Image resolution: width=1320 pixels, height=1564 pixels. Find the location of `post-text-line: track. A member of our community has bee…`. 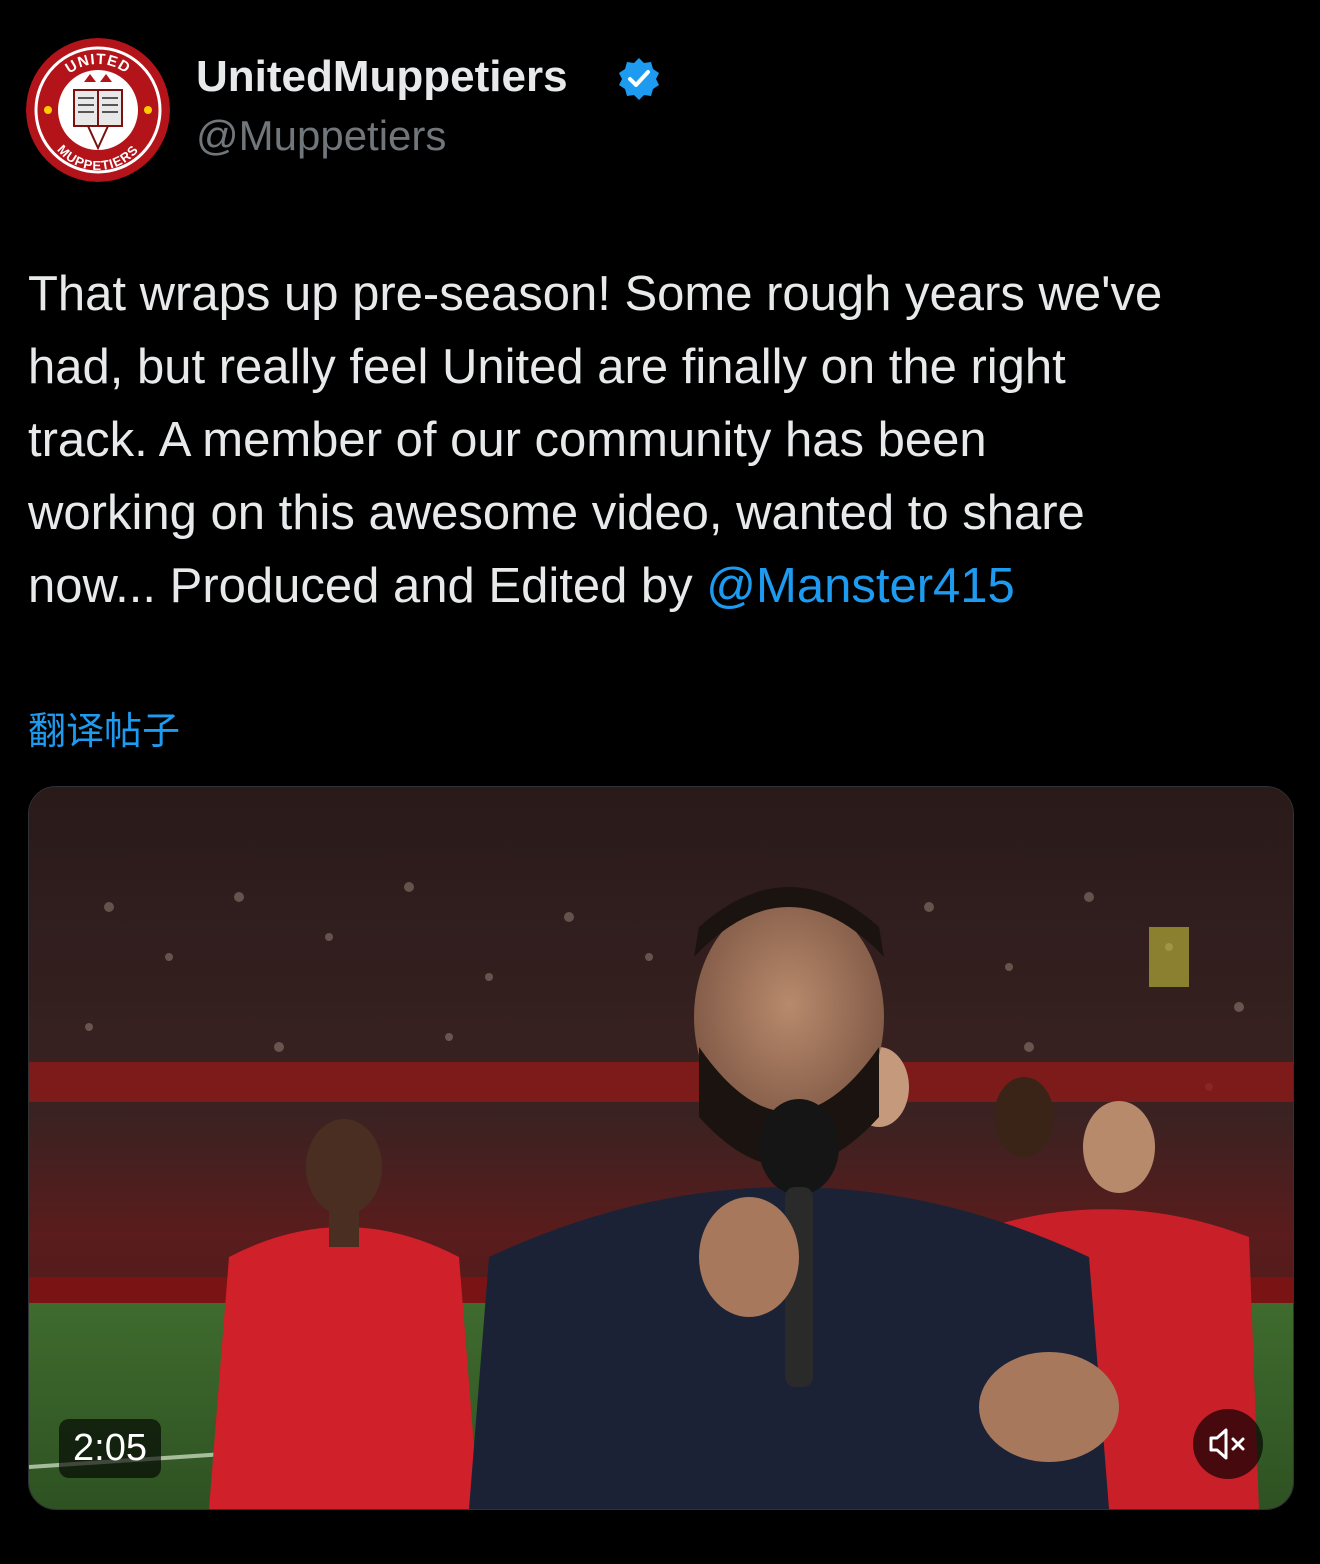

post-text-line: track. A member of our community has bee… is located at coordinates (507, 440).